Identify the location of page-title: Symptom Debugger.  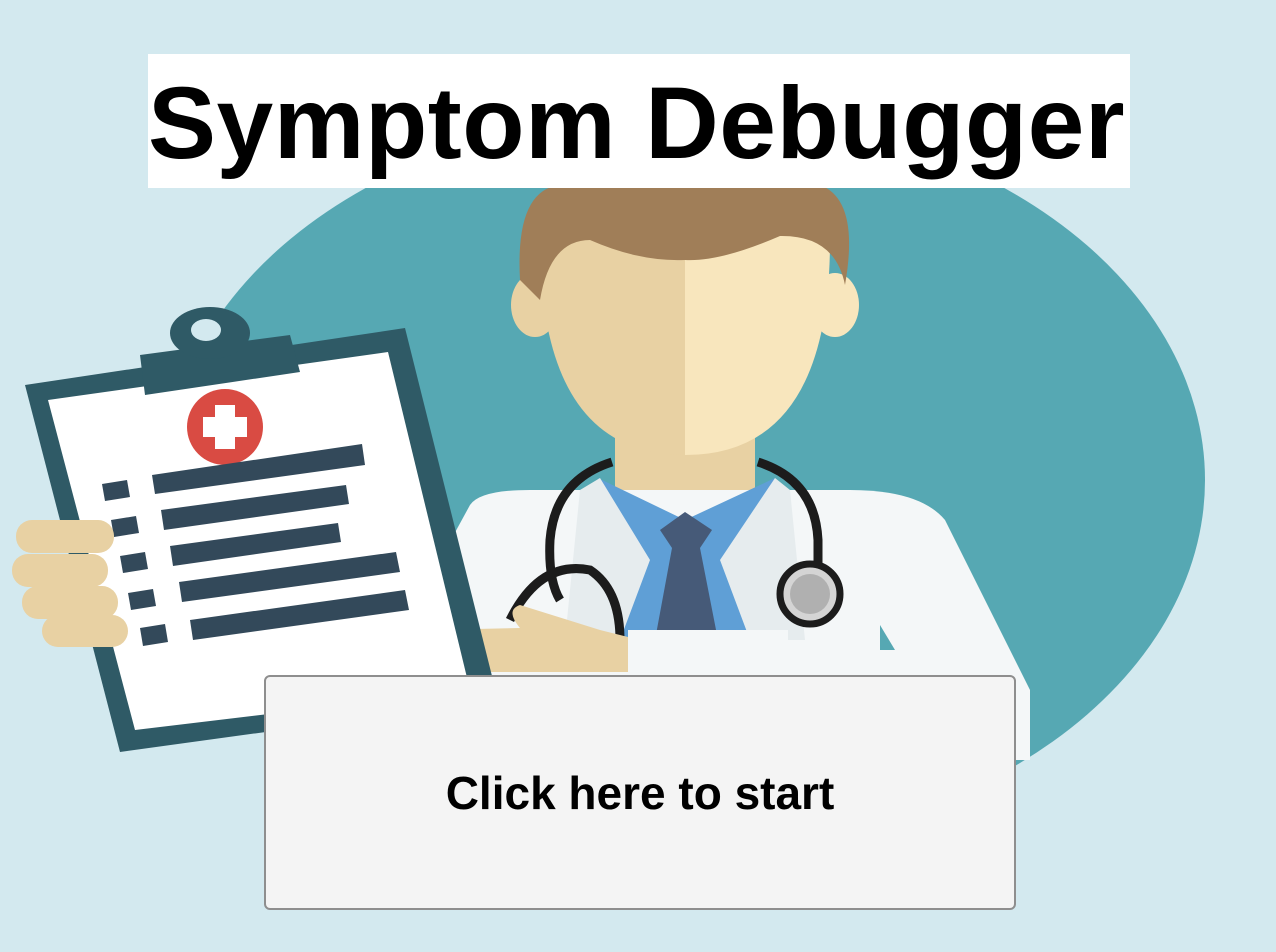
(637, 123).